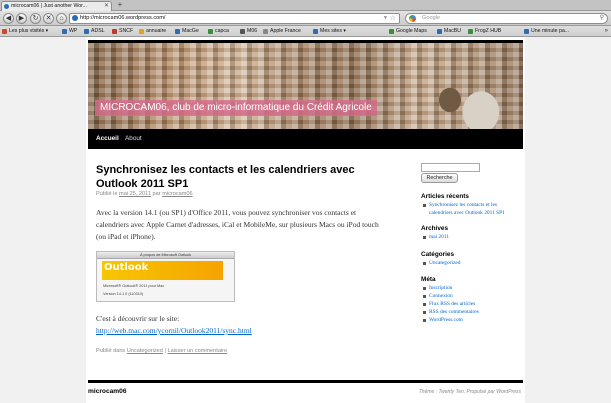 Image resolution: width=611 pixels, height=403 pixels. Describe the element at coordinates (234, 18) in the screenshot. I see `address-bar: http://microcam06.wordpress.com/ ▼ ☆` at that location.